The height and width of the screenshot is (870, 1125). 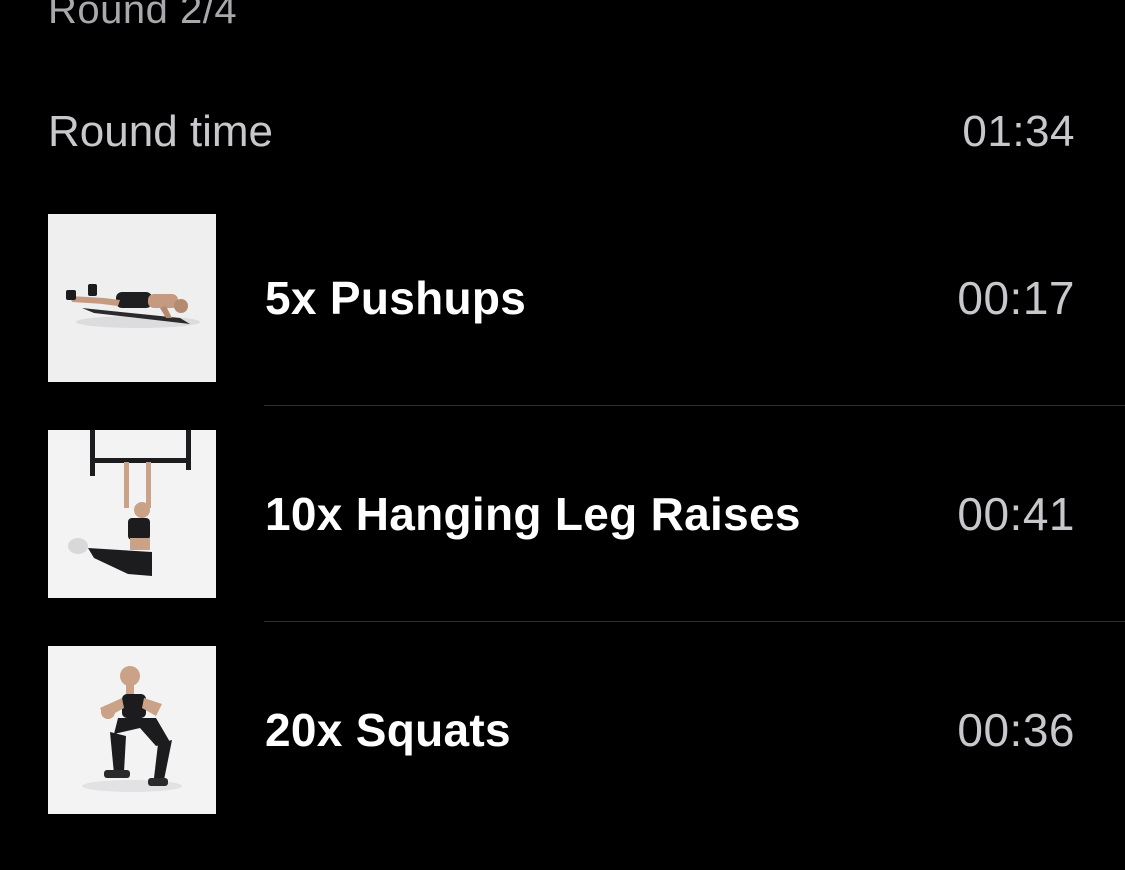 What do you see at coordinates (388, 730) in the screenshot?
I see `exercise-name: 20x Squats` at bounding box center [388, 730].